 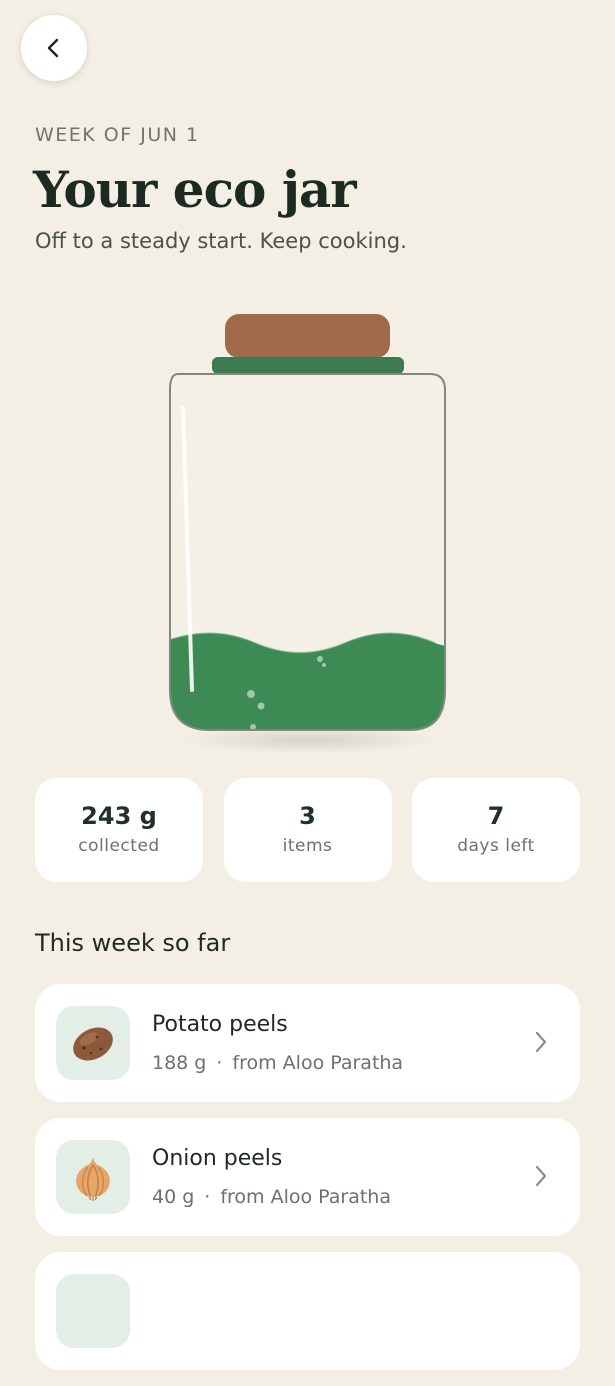 What do you see at coordinates (496, 846) in the screenshot?
I see `stat-label: days left` at bounding box center [496, 846].